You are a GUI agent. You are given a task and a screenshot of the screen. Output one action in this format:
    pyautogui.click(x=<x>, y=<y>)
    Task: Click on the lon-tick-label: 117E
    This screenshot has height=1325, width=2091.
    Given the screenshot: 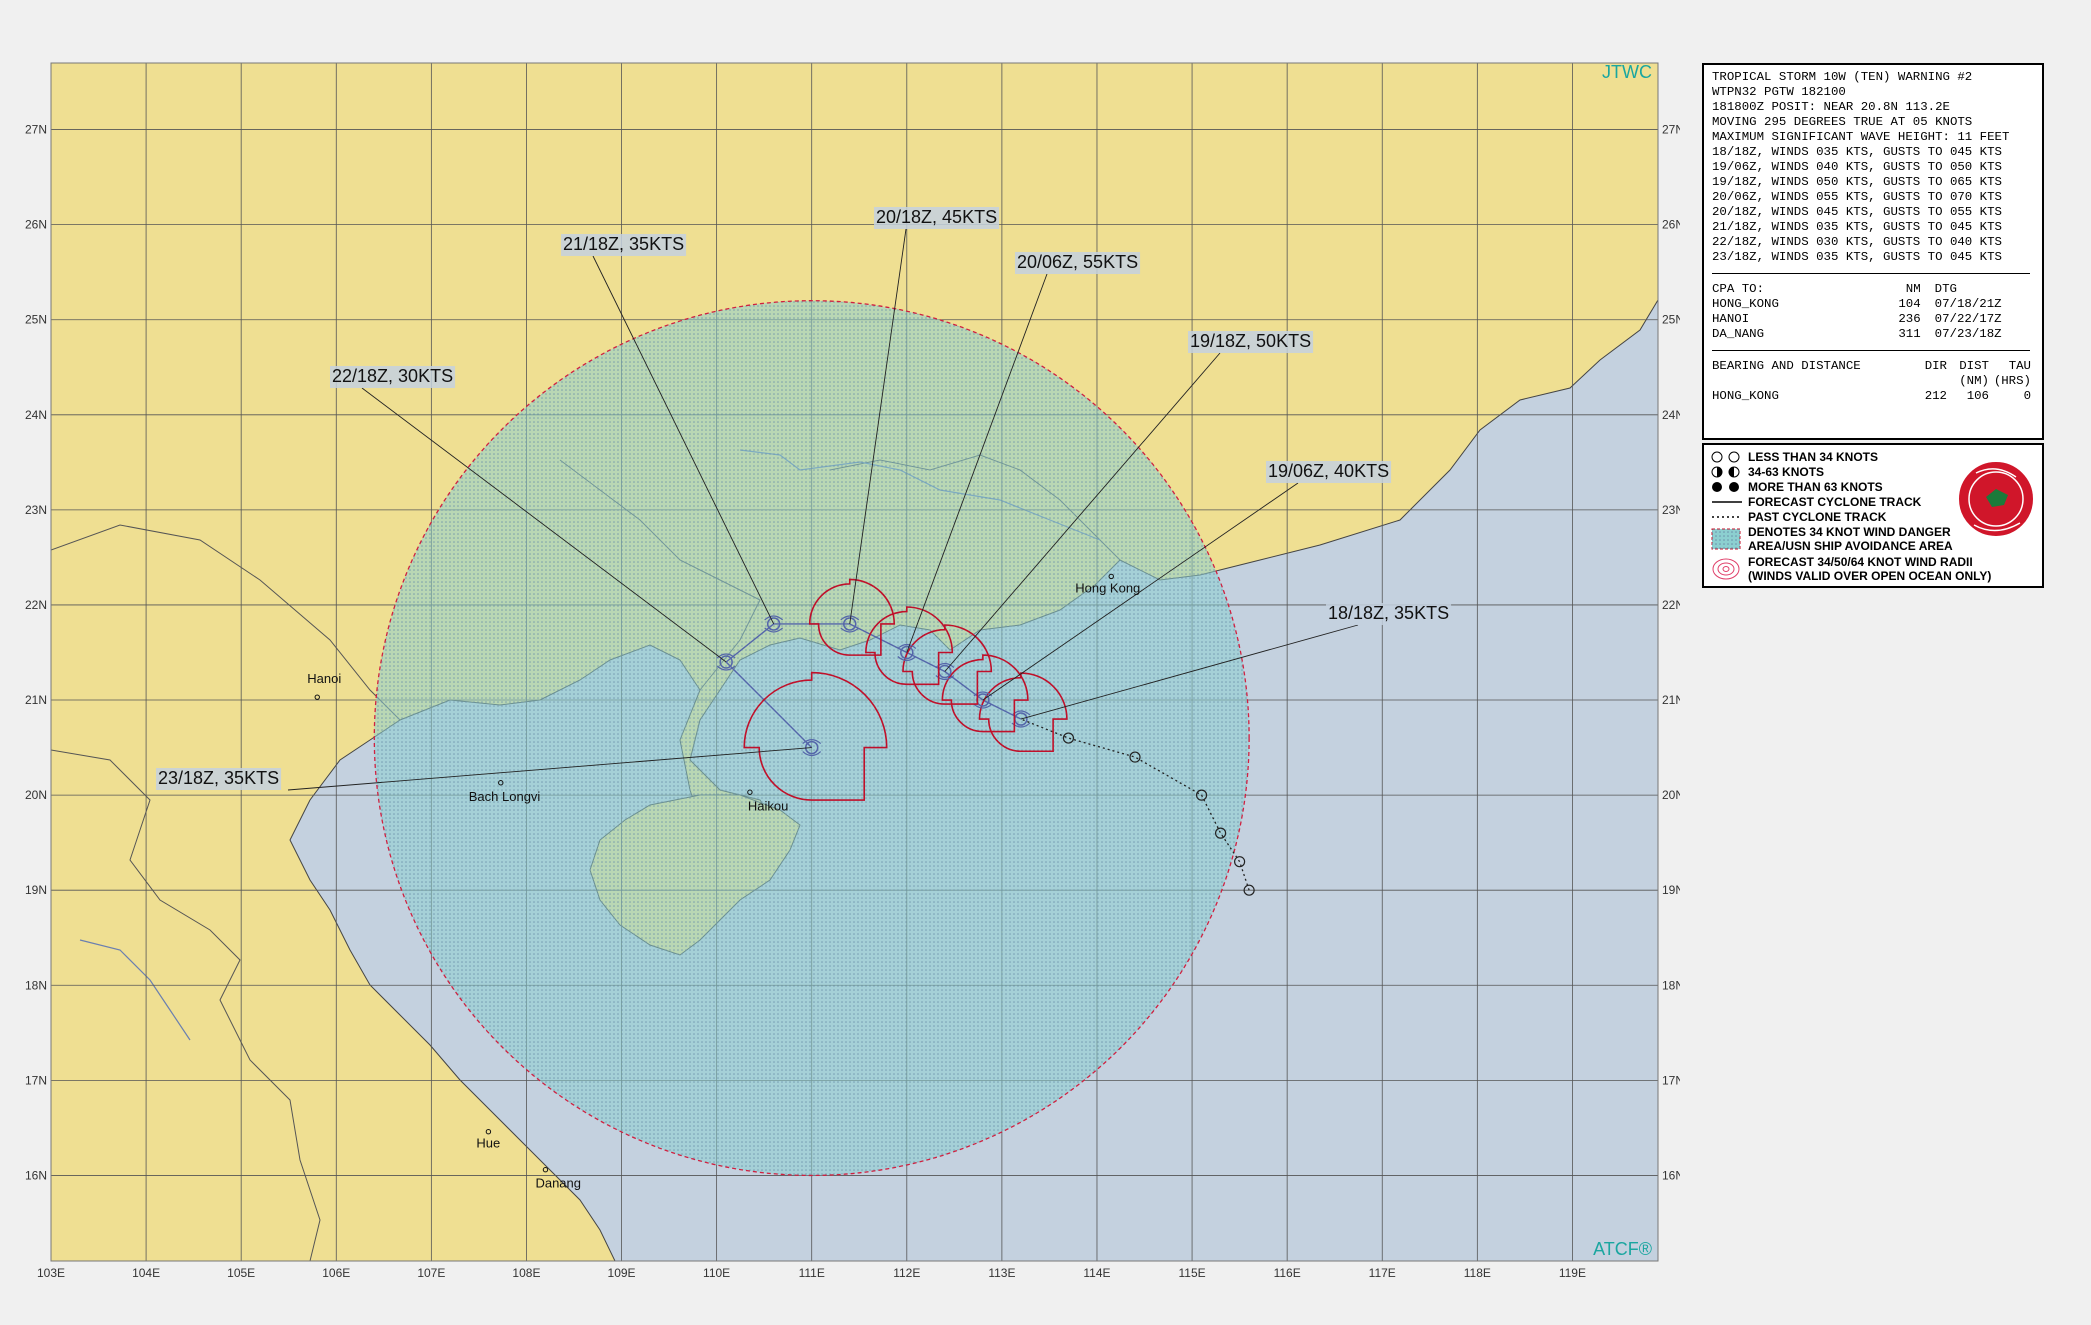 What is the action you would take?
    pyautogui.click(x=1382, y=1273)
    